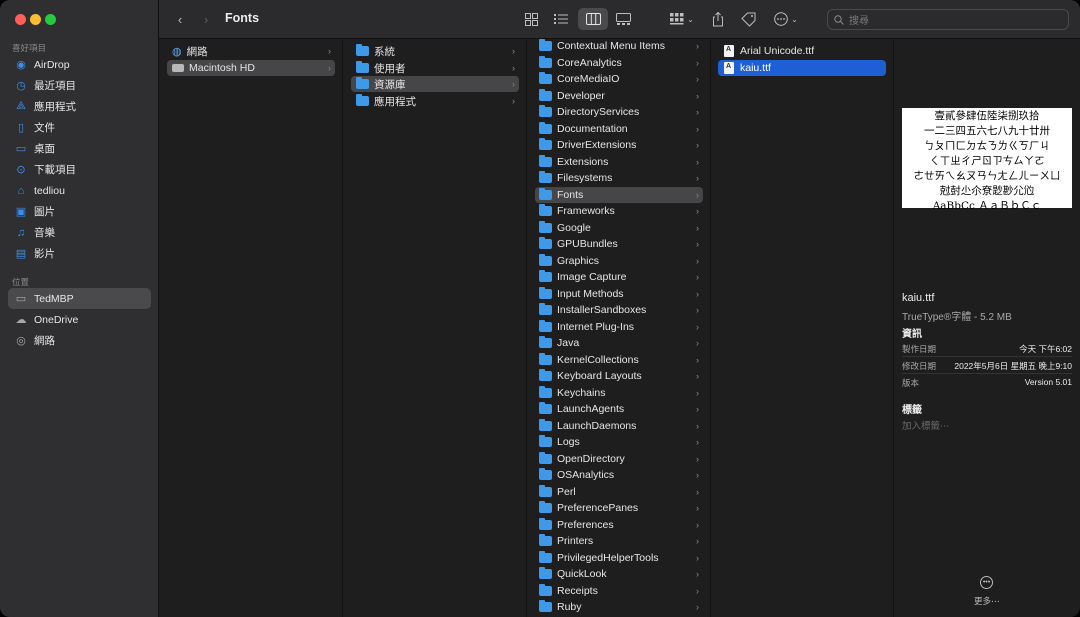  I want to click on sidebar-item-airdrop: ◉ AirDrop, so click(79, 64).